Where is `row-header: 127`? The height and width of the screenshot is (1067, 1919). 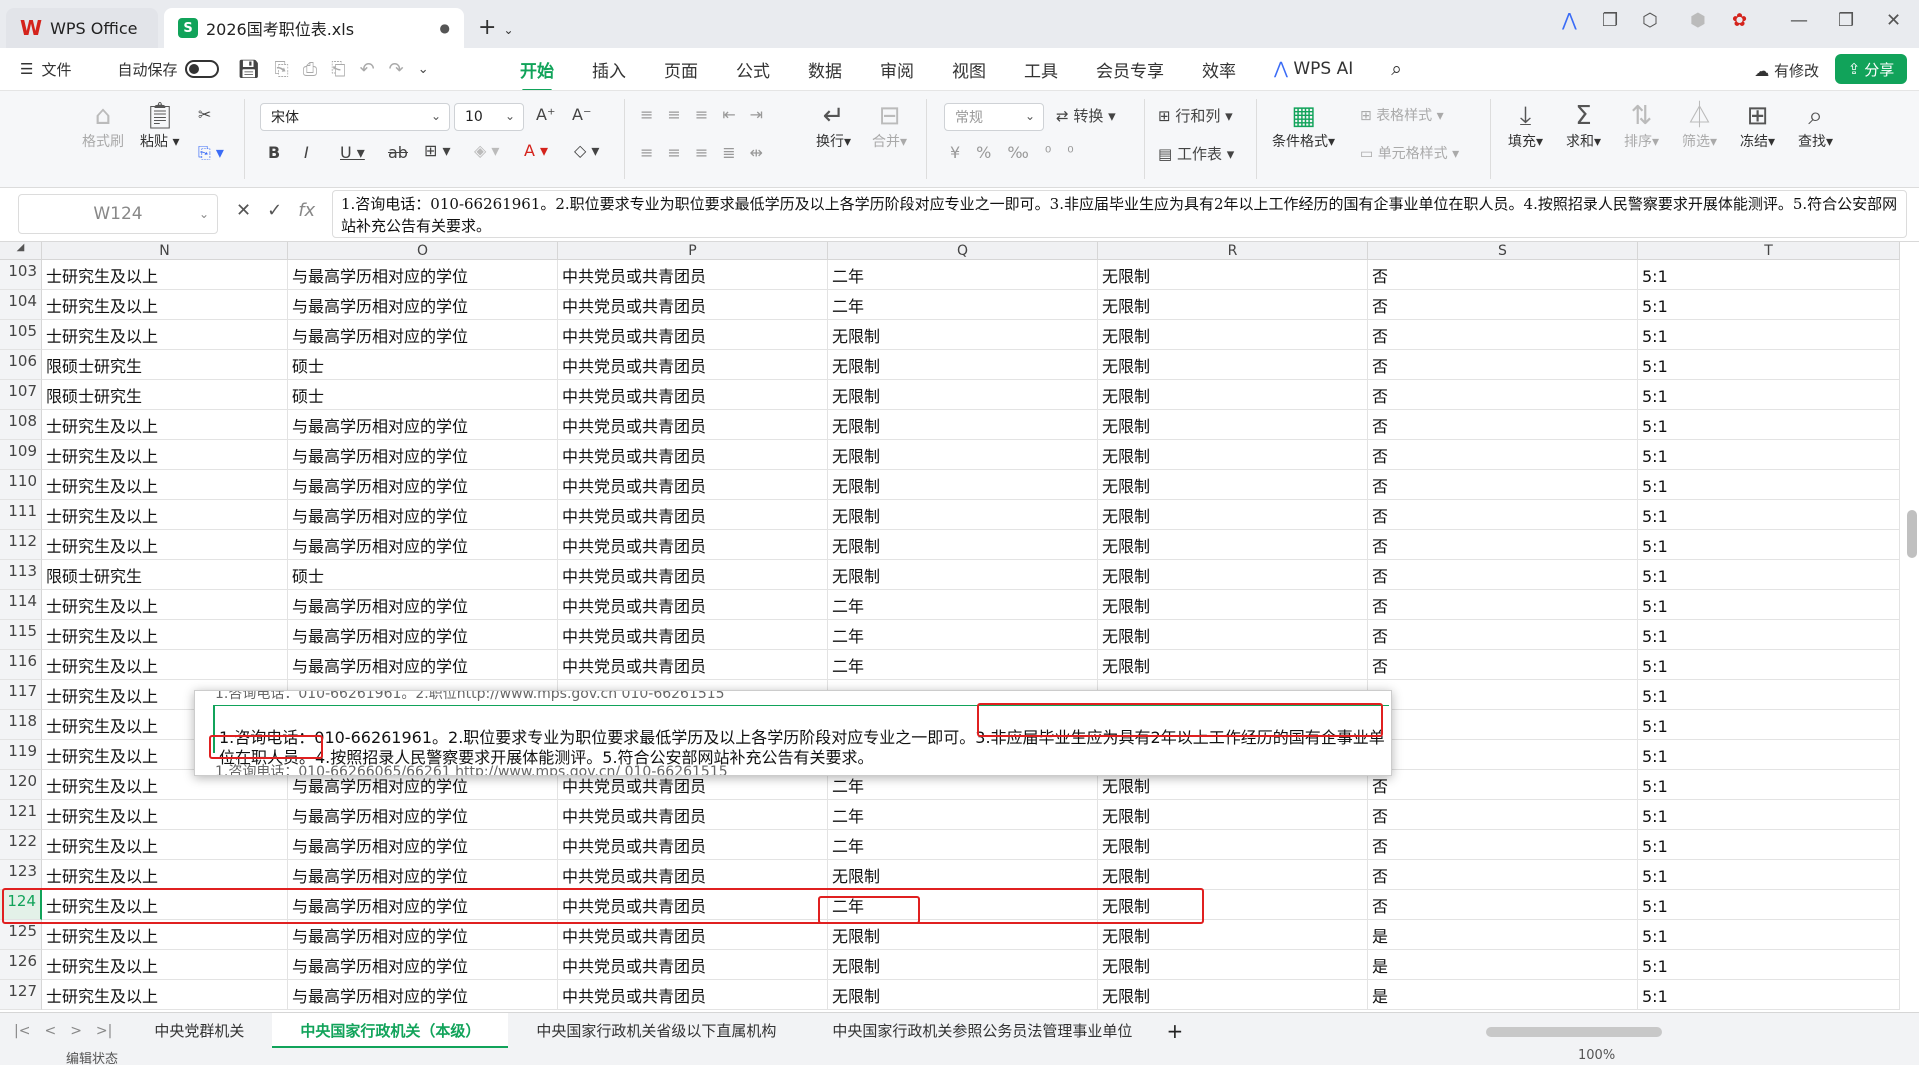
row-header: 127 is located at coordinates (21, 995).